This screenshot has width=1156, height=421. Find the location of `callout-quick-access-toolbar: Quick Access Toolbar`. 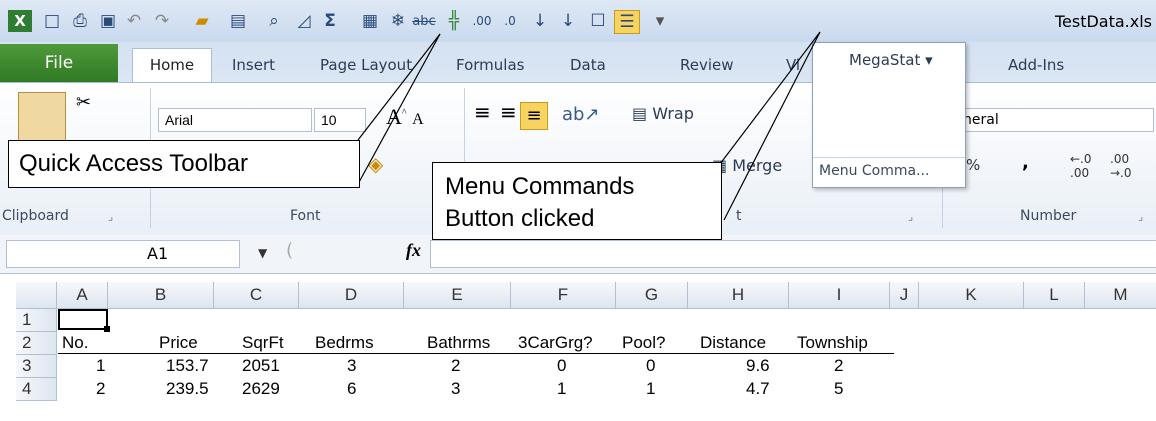

callout-quick-access-toolbar: Quick Access Toolbar is located at coordinates (184, 164).